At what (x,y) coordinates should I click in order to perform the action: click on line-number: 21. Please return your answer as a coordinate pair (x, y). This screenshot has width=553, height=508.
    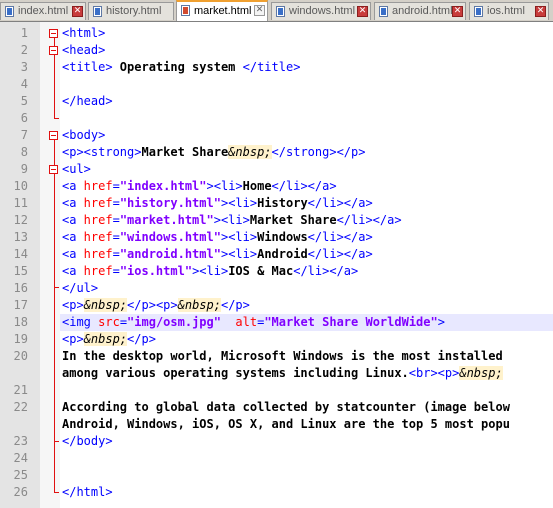
    Looking at the image, I should click on (20, 390).